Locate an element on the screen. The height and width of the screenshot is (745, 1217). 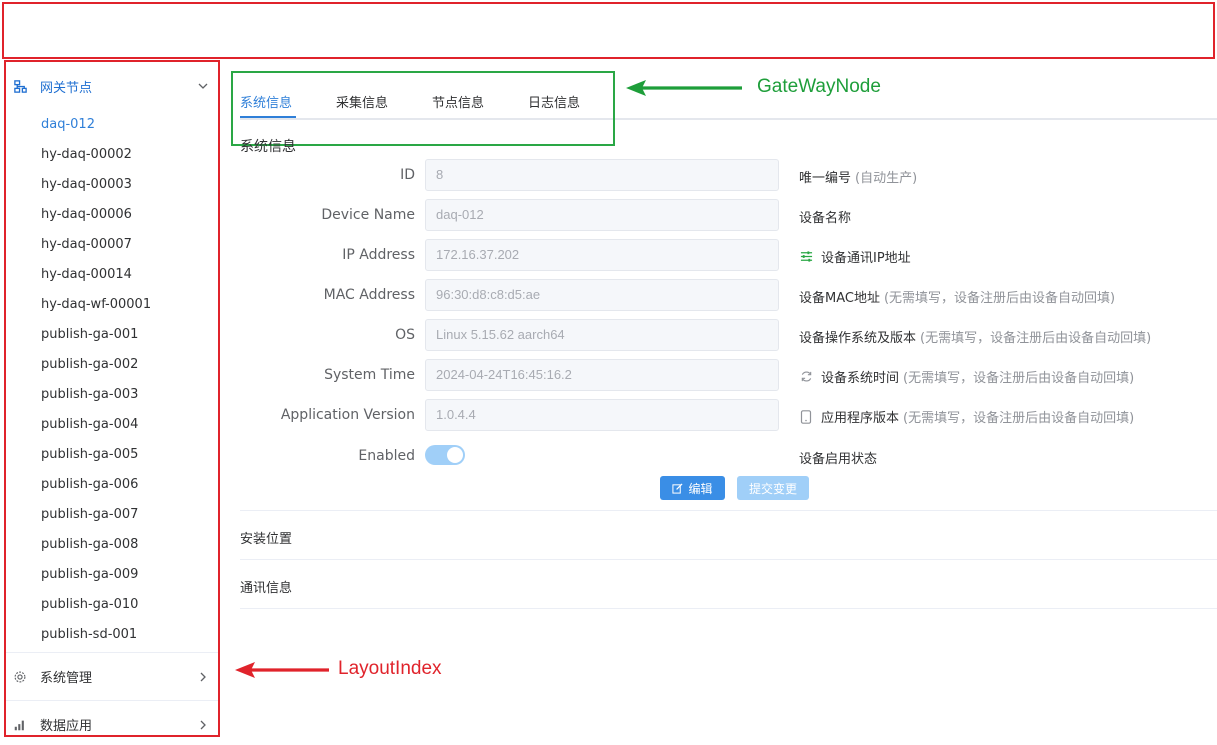
os-field: Linux 5.15.62 aarch64 is located at coordinates (602, 335).